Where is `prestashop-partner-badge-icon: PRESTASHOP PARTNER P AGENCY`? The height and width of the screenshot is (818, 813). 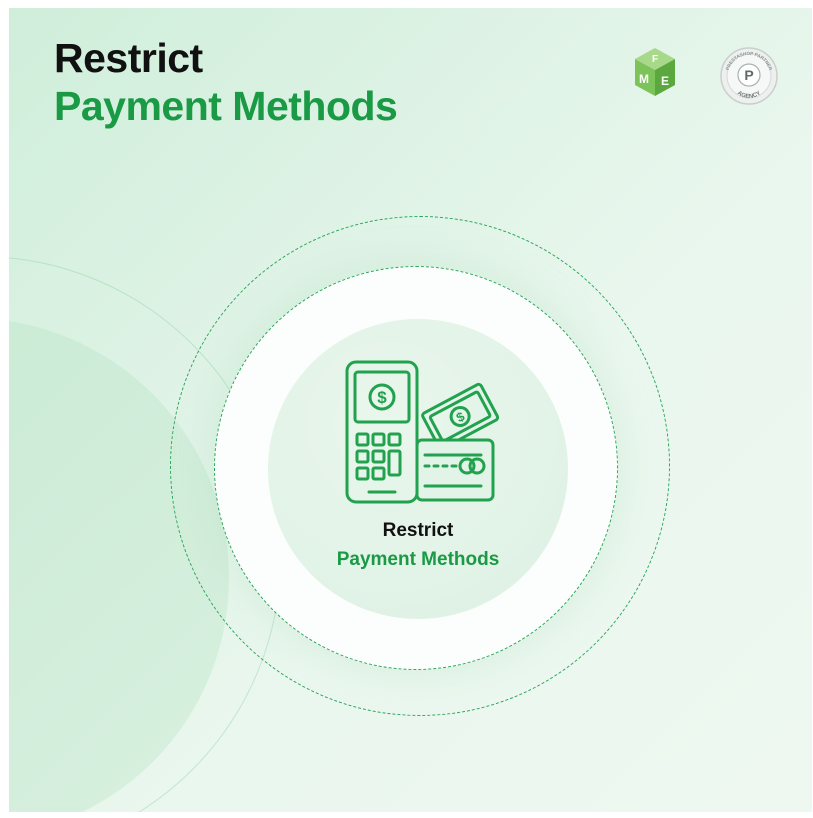
prestashop-partner-badge-icon: PRESTASHOP PARTNER P AGENCY is located at coordinates (749, 76).